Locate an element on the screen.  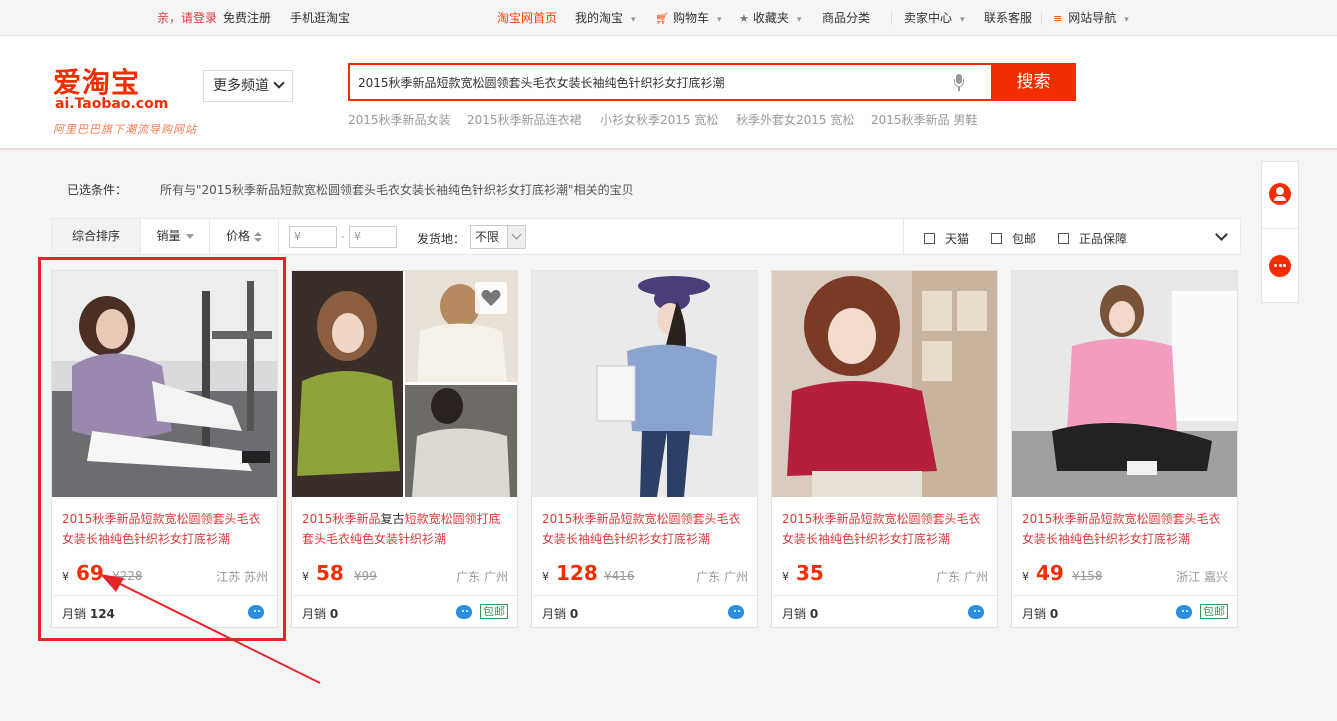
cart-icon: 🛒︎ is located at coordinates (662, 18).